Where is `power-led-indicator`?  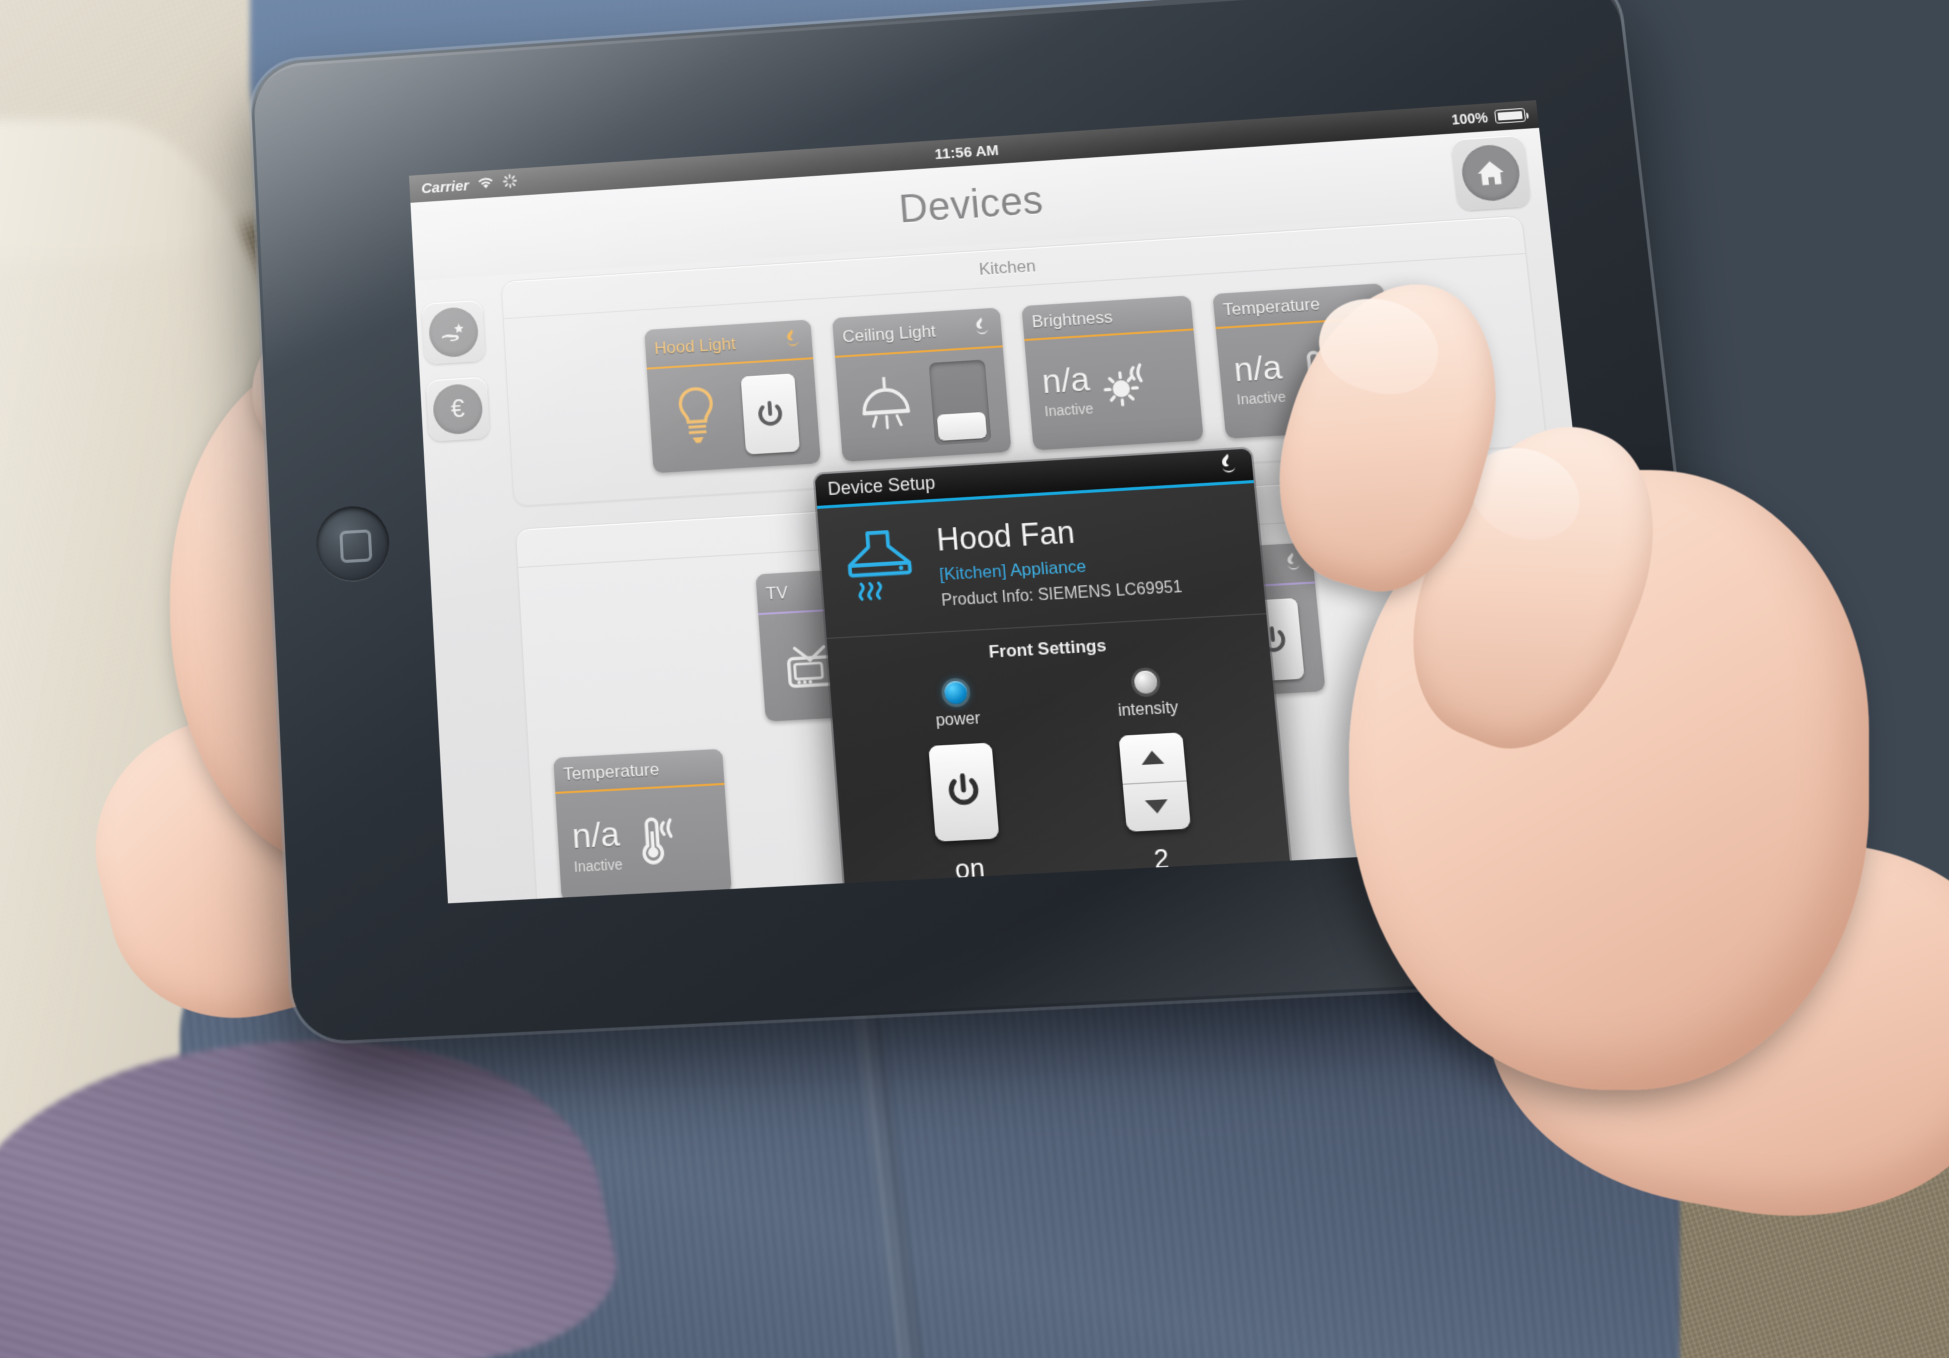
power-led-indicator is located at coordinates (955, 692).